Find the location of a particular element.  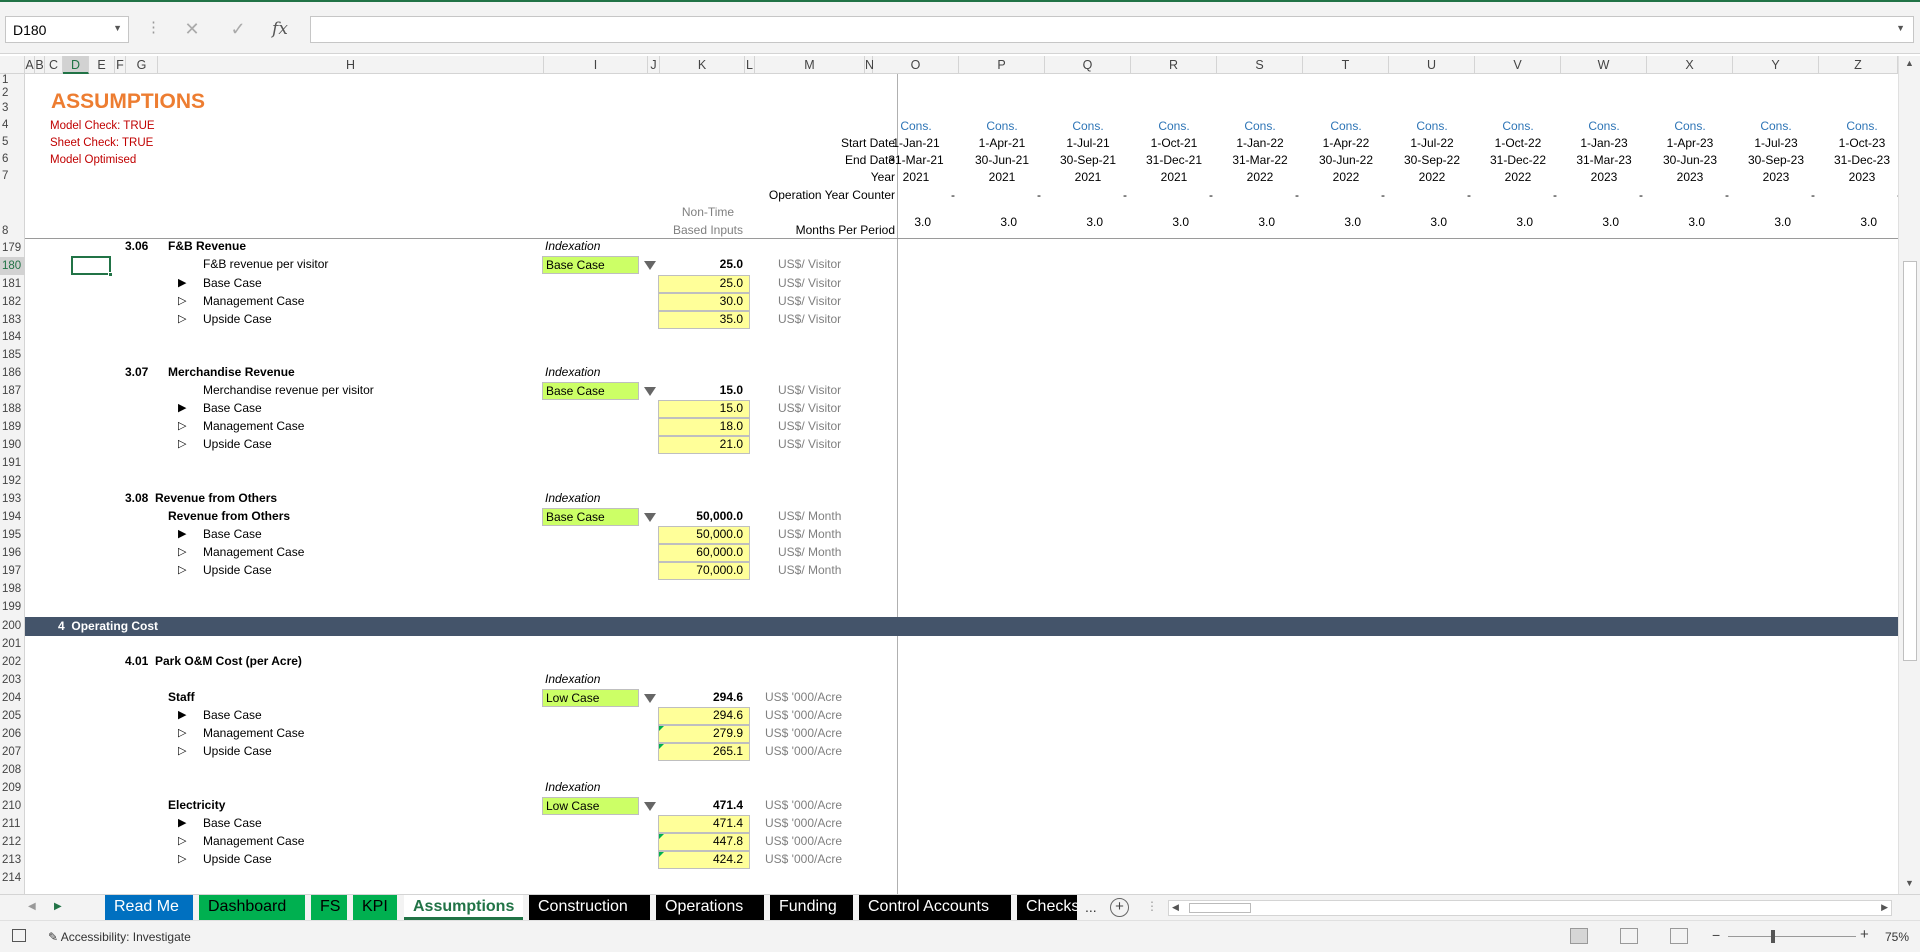

elec-case-select: Low Case is located at coordinates (590, 806).